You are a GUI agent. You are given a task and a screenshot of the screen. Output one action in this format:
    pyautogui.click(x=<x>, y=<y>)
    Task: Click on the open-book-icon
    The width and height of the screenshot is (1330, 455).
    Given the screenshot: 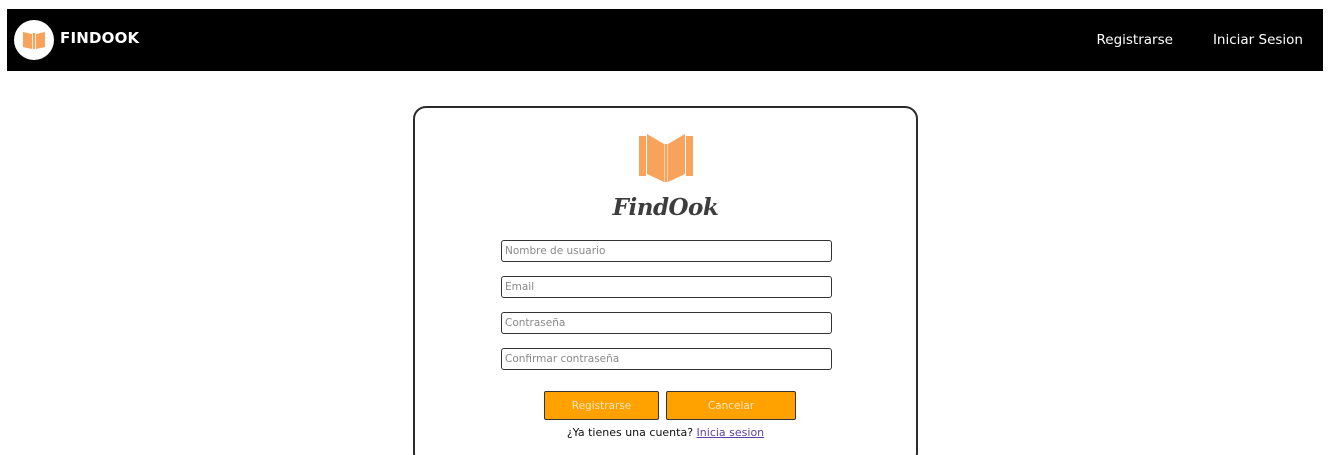 What is the action you would take?
    pyautogui.click(x=666, y=158)
    